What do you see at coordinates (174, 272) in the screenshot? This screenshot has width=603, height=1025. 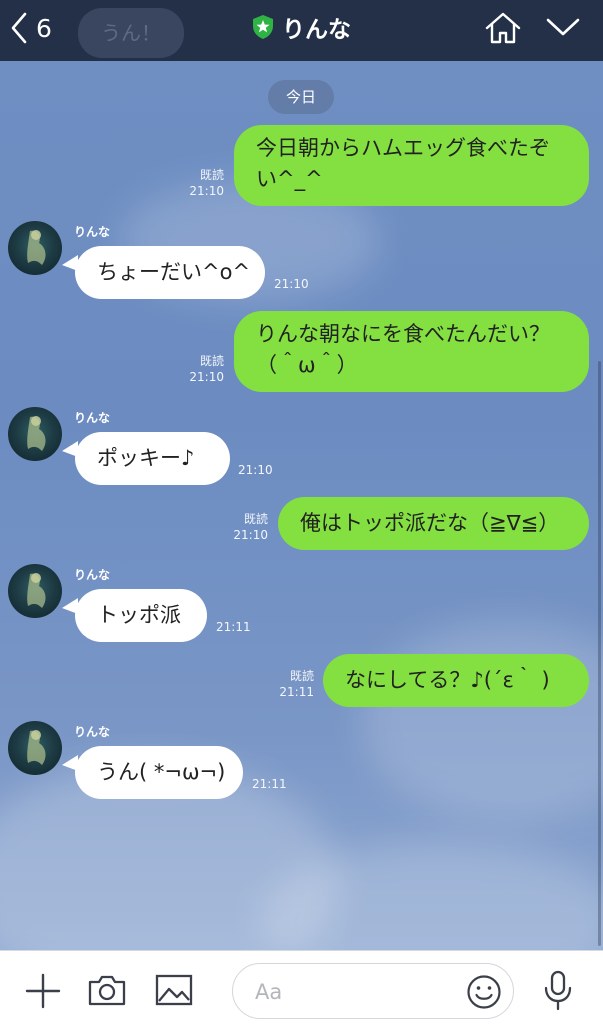 I see `message-text: ちょーだい^o^` at bounding box center [174, 272].